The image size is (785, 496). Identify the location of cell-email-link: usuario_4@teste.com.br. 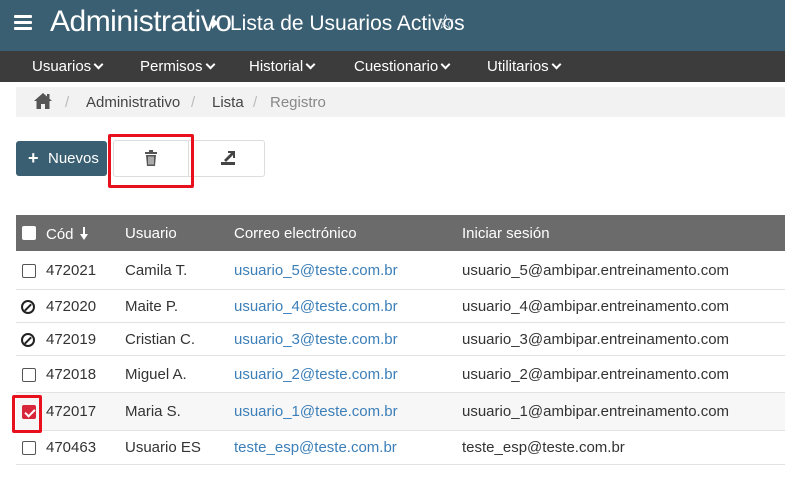
(316, 306).